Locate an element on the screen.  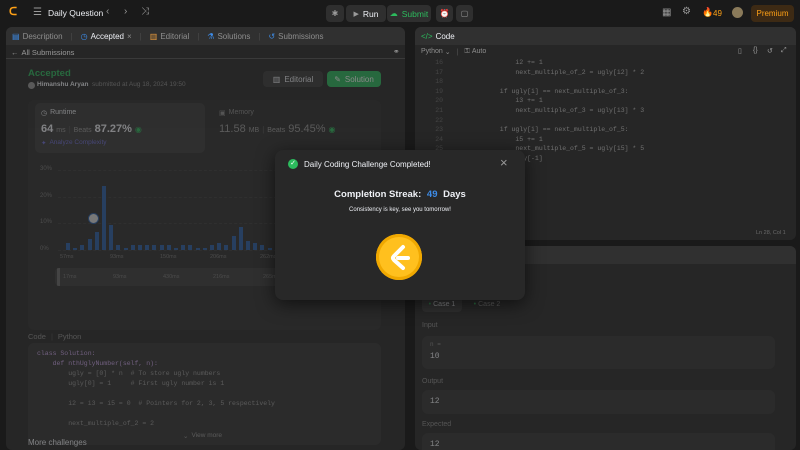
tab-accepted: ◷ Accepted × is located at coordinates (106, 36).